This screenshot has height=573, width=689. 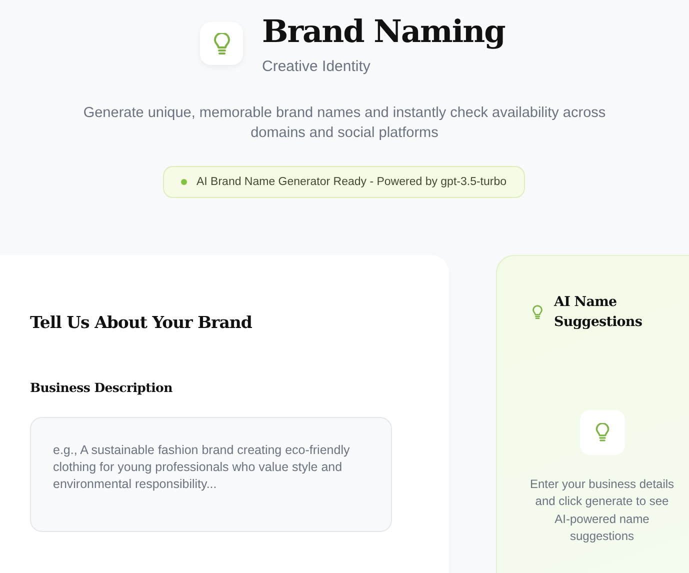 What do you see at coordinates (344, 123) in the screenshot?
I see `description-text: Generate unique, memorable brand names and instantly check availability across domains and social platforms` at bounding box center [344, 123].